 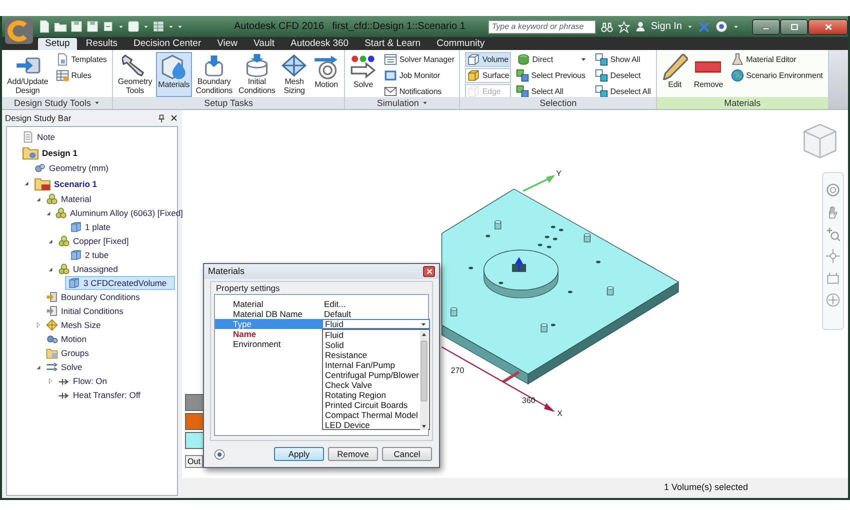 I want to click on ribbon-button: Boundary Conditions, so click(x=214, y=74).